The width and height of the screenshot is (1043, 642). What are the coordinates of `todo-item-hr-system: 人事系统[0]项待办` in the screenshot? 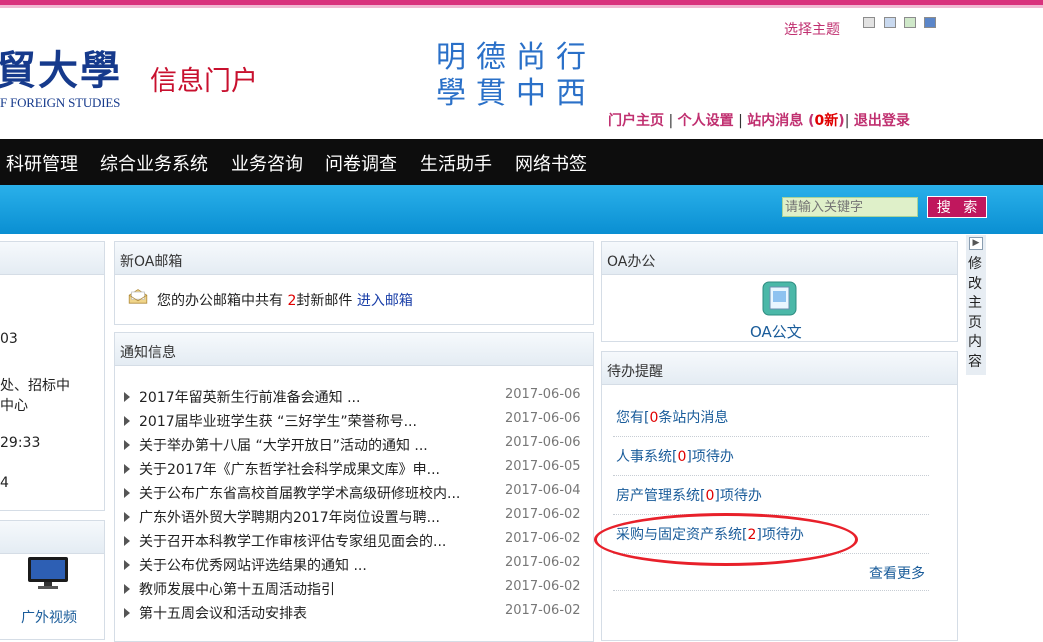 It's located at (675, 456).